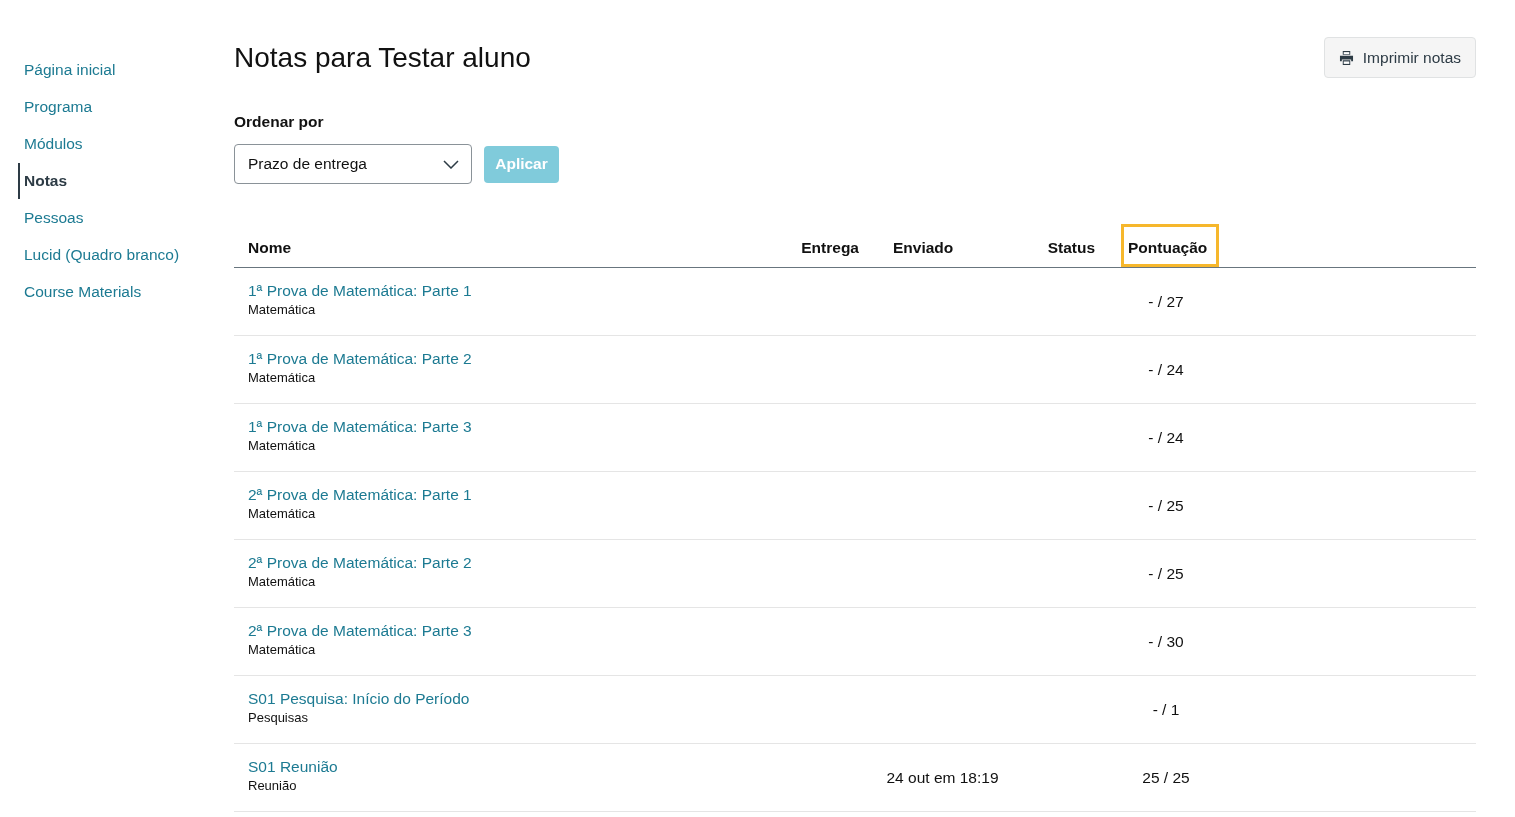  Describe the element at coordinates (278, 718) in the screenshot. I see `assignment-category: Pesquisas` at that location.